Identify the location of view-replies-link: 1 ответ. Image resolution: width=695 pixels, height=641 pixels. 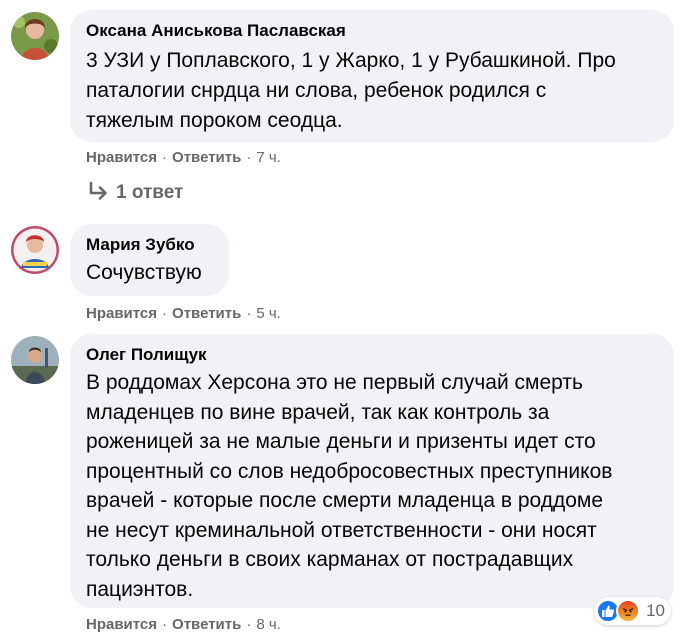
(135, 193).